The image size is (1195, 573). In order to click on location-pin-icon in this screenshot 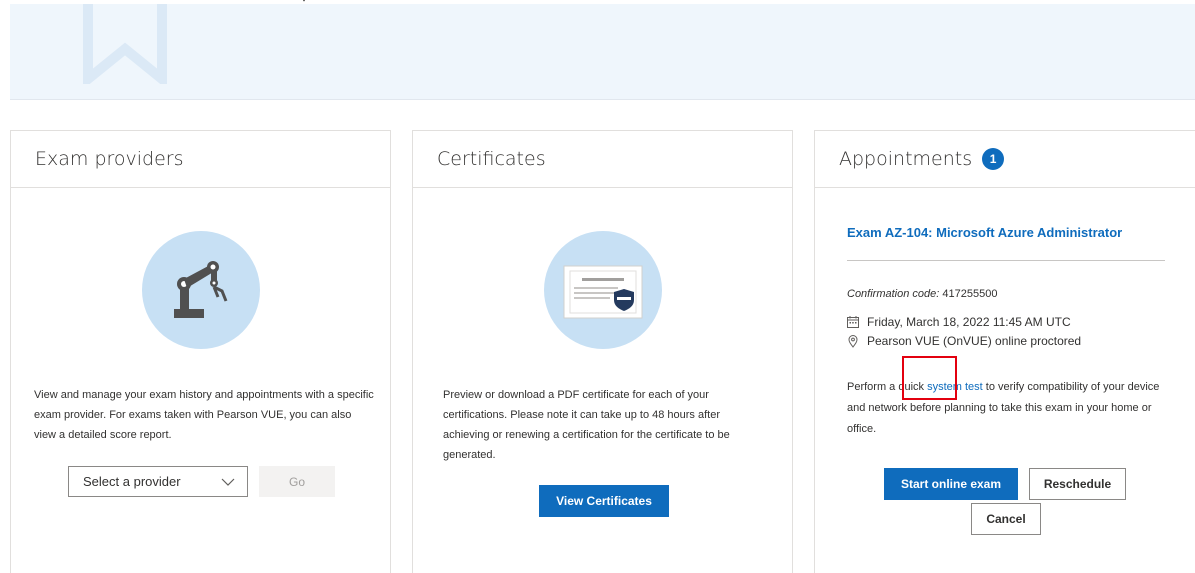, I will do `click(853, 341)`.